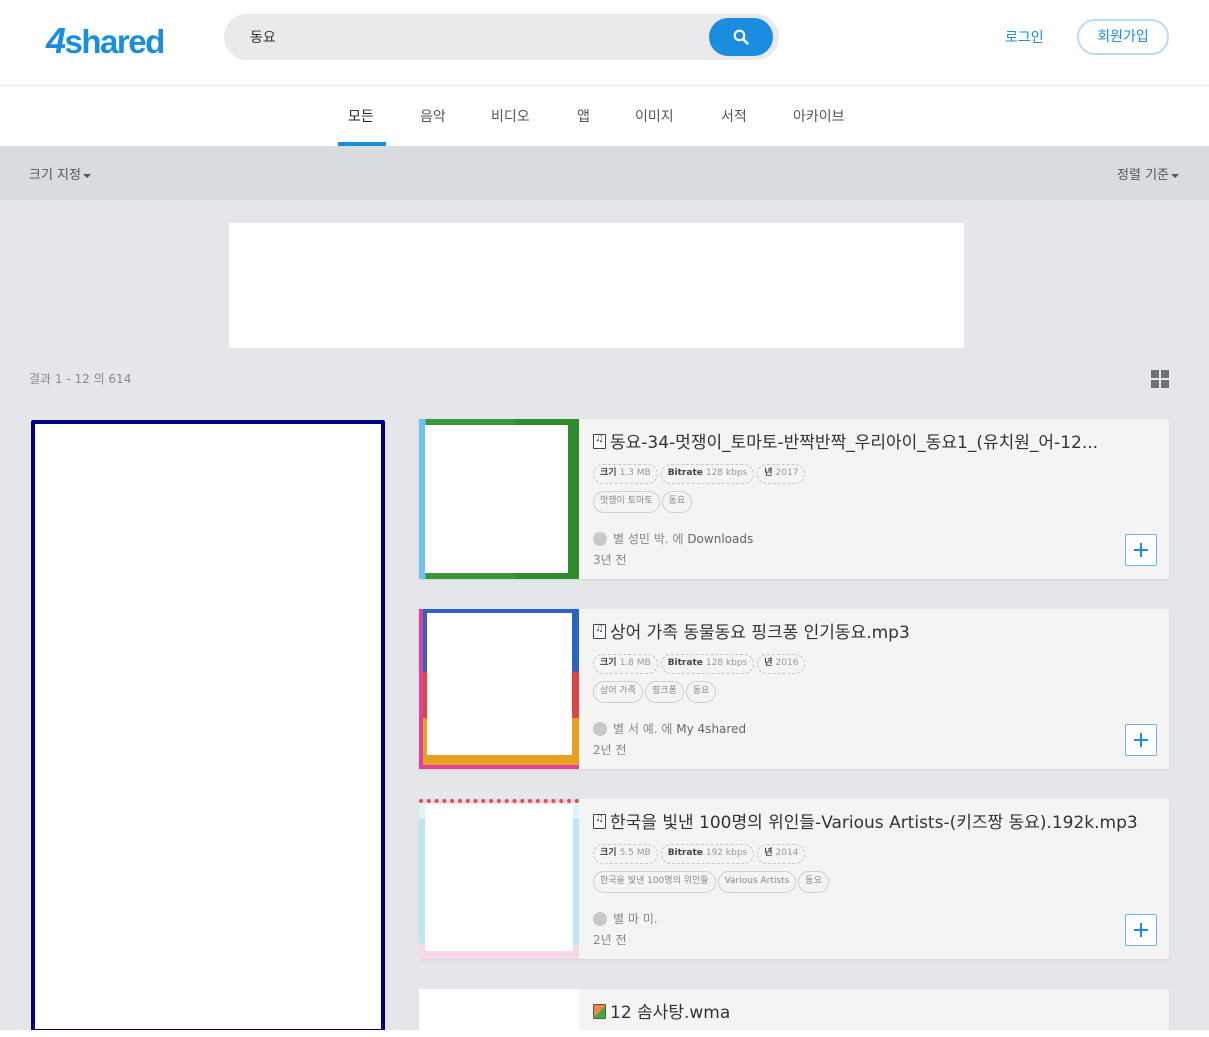 Image resolution: width=1209 pixels, height=1037 pixels. Describe the element at coordinates (635, 729) in the screenshot. I see `uploader-name: 별 서 예.` at that location.